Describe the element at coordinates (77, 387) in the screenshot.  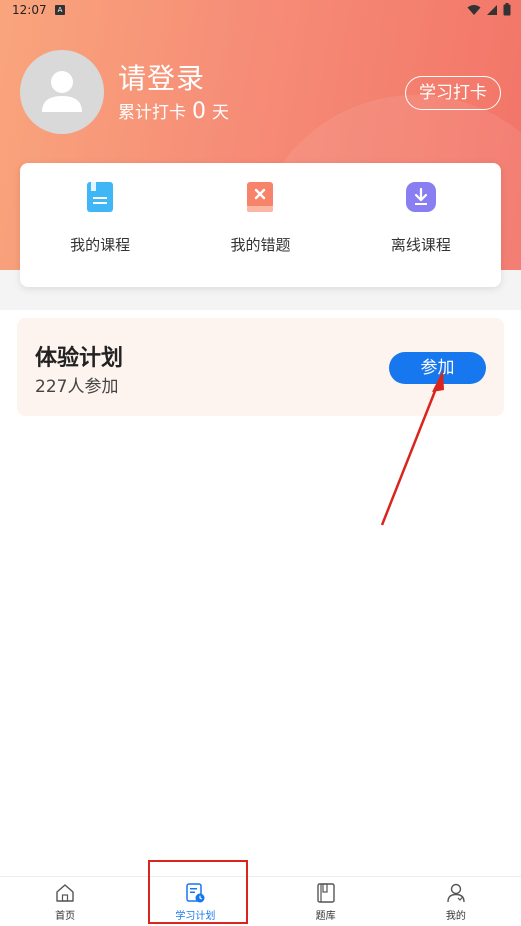
I see `plan-participants: 227人参加` at that location.